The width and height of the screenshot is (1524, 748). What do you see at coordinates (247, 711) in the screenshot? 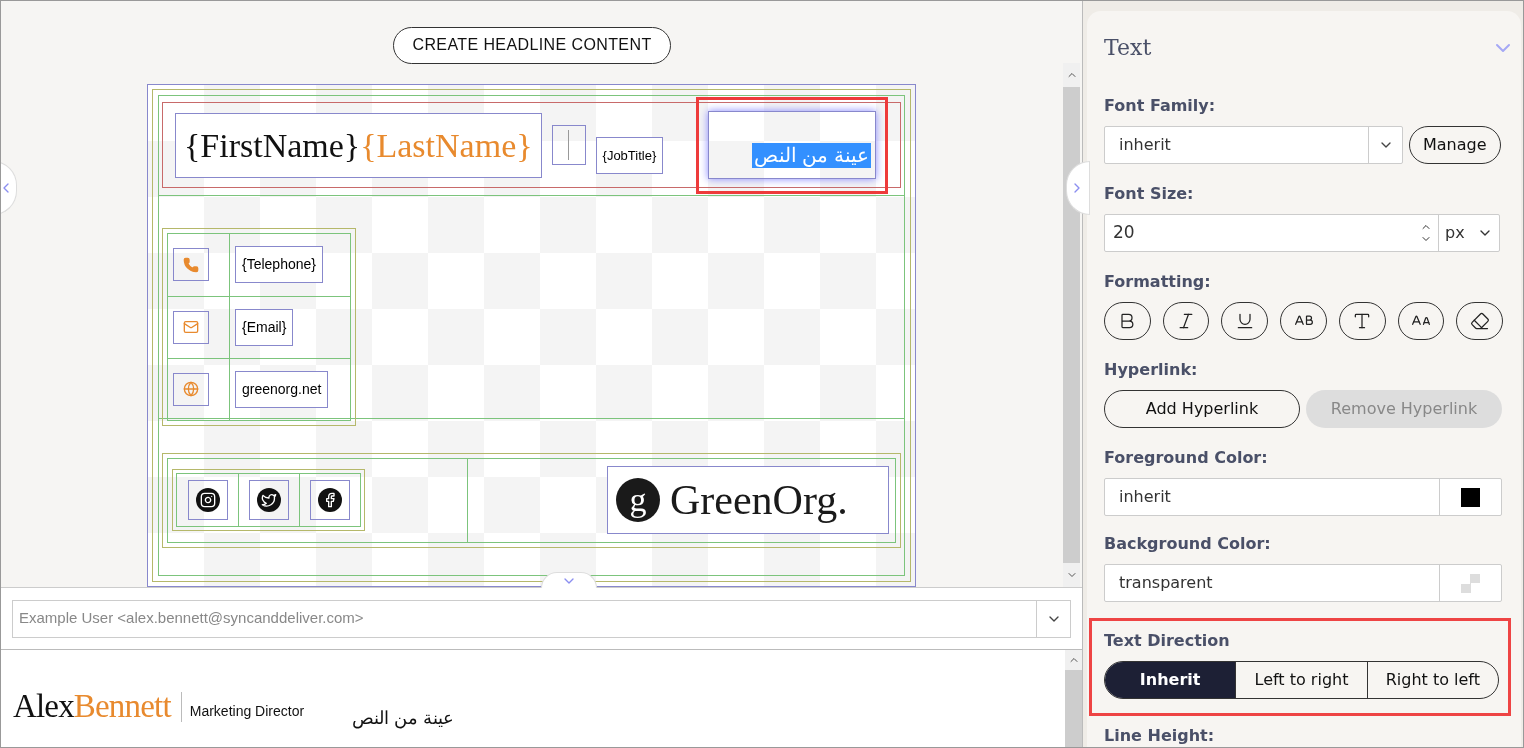
I see `preview-job-title: Marketing Director` at bounding box center [247, 711].